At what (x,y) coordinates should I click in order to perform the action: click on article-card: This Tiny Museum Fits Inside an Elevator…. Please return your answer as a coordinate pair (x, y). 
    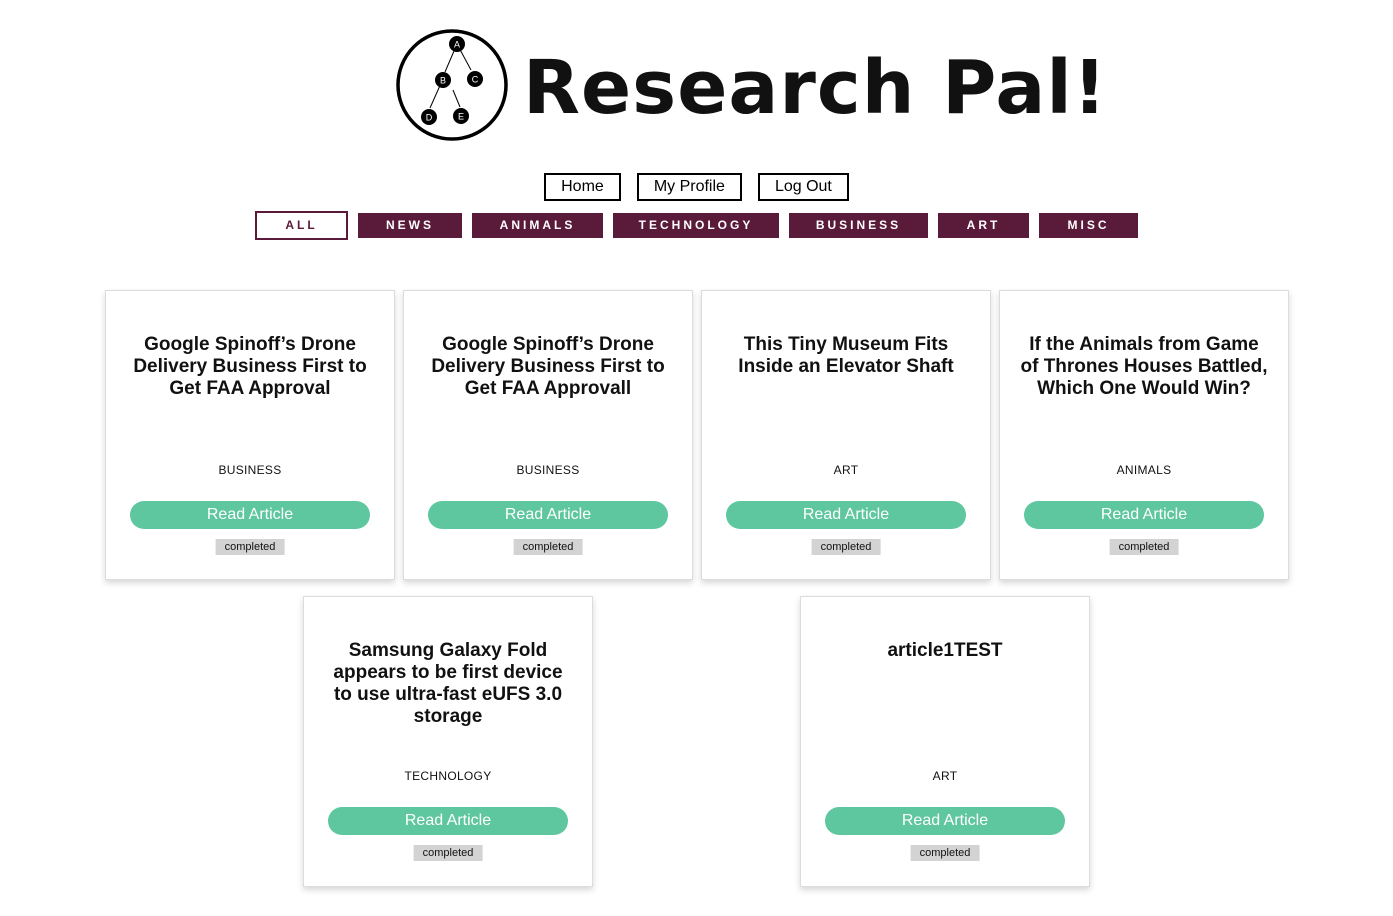
    Looking at the image, I should click on (846, 435).